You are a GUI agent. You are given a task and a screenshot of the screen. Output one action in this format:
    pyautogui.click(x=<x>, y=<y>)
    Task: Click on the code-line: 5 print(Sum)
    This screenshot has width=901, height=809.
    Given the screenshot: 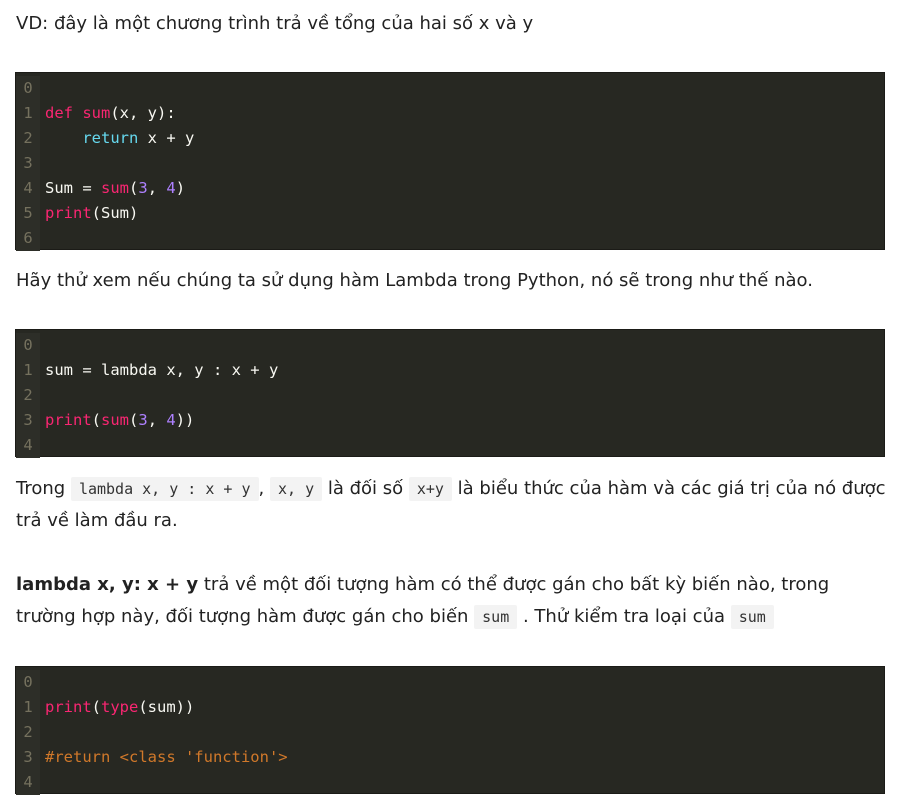 What is the action you would take?
    pyautogui.click(x=450, y=213)
    